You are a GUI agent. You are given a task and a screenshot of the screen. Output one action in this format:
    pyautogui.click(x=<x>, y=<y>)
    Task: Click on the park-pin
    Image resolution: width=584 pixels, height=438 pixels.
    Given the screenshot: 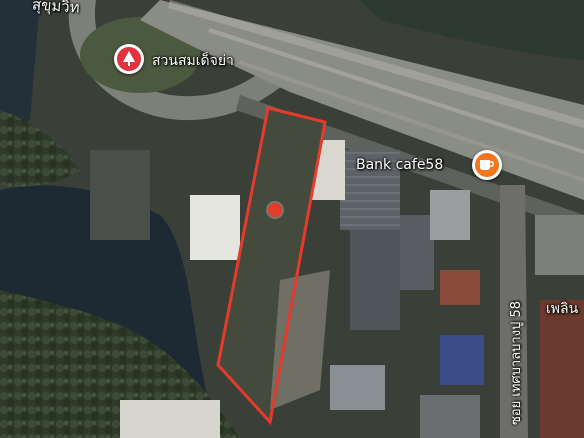 What is the action you would take?
    pyautogui.click(x=129, y=59)
    